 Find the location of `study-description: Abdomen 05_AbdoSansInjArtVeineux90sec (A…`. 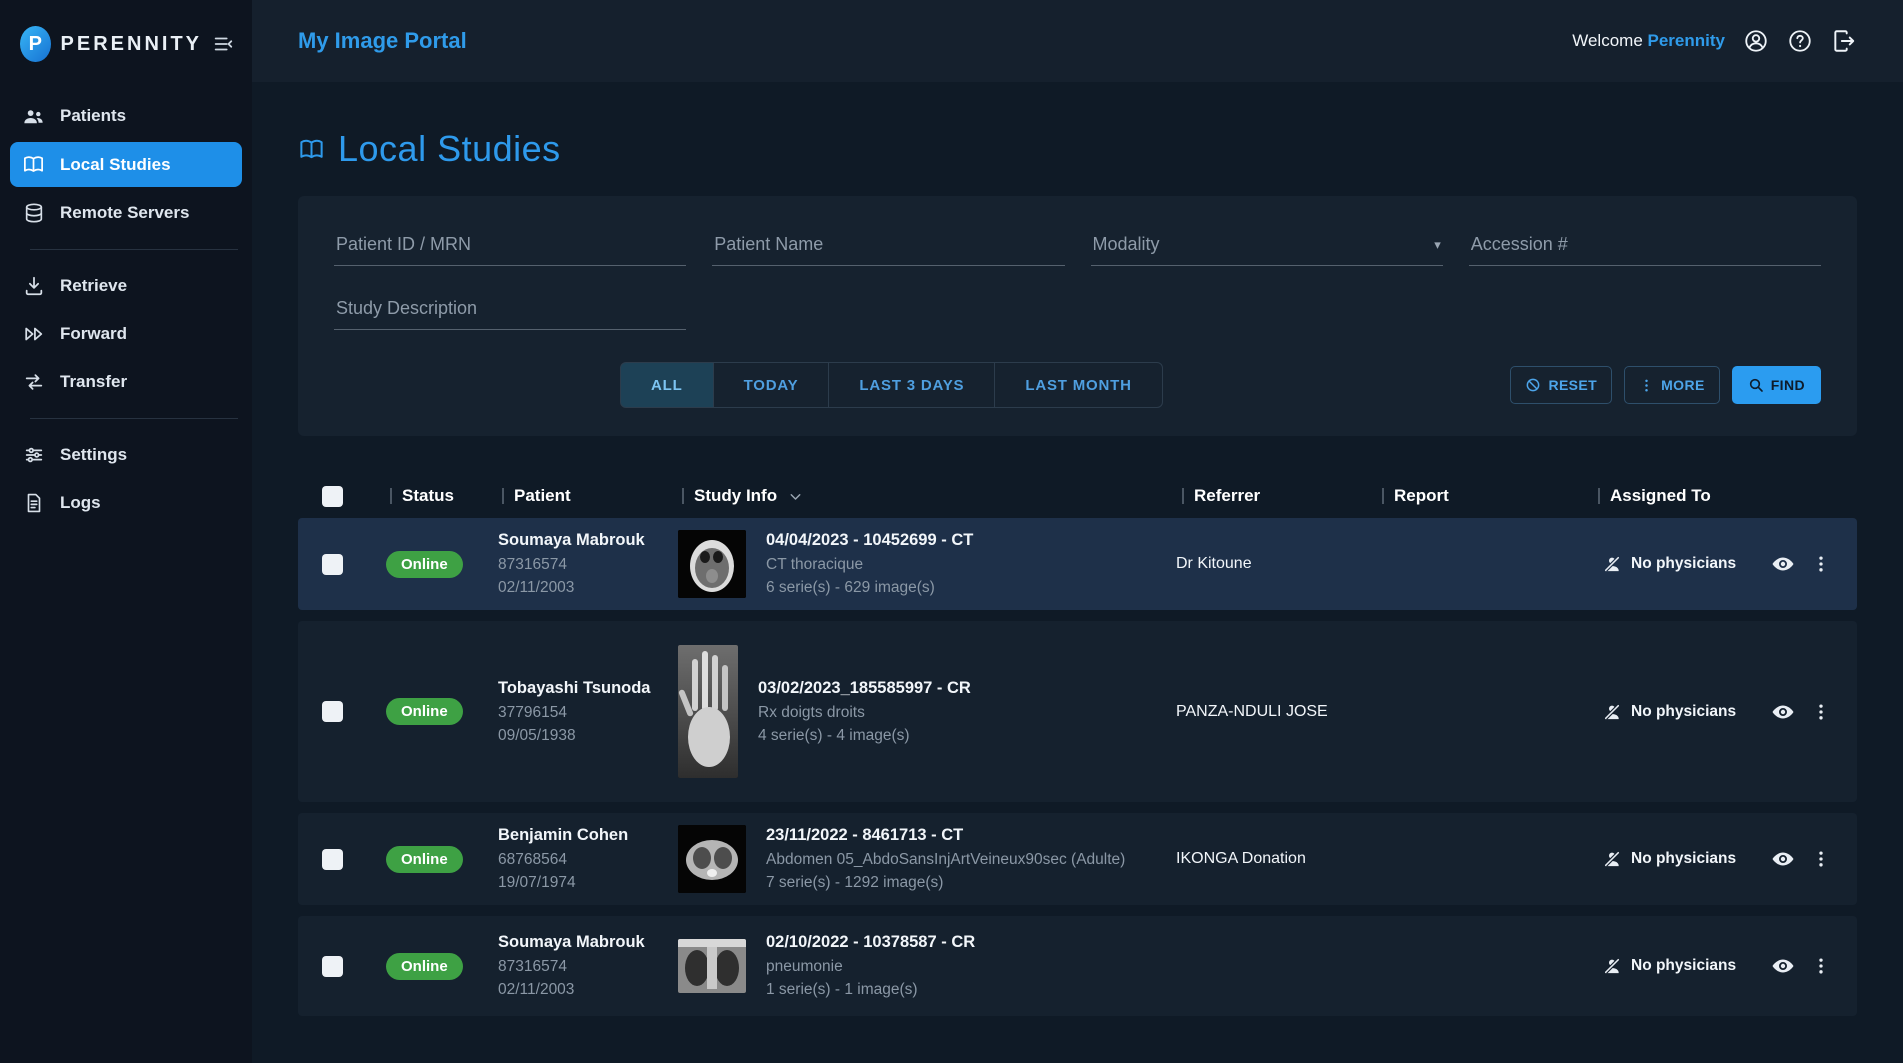

study-description: Abdomen 05_AbdoSansInjArtVeineux90sec (A… is located at coordinates (946, 860).